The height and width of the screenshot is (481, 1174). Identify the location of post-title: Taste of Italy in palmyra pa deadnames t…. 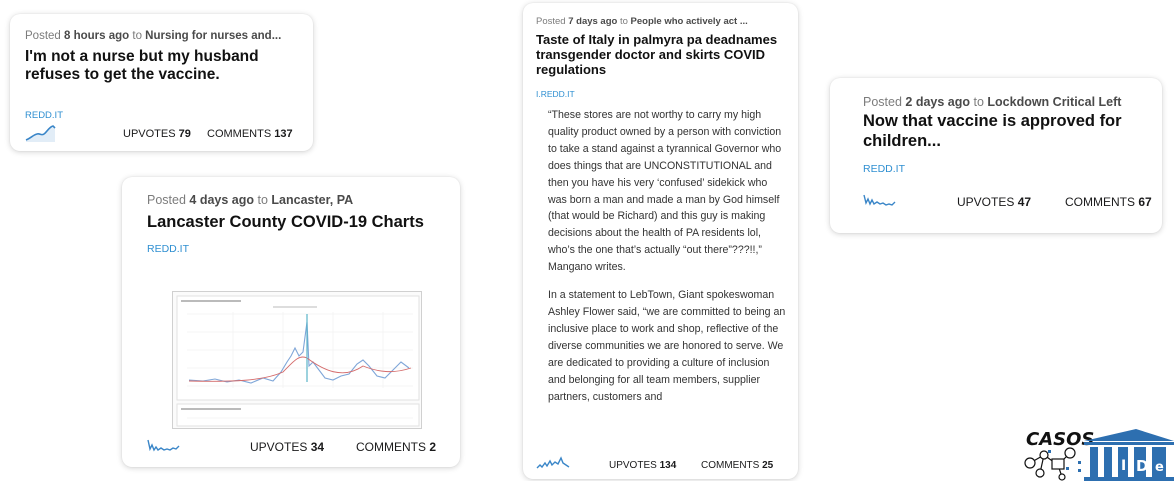
(663, 54).